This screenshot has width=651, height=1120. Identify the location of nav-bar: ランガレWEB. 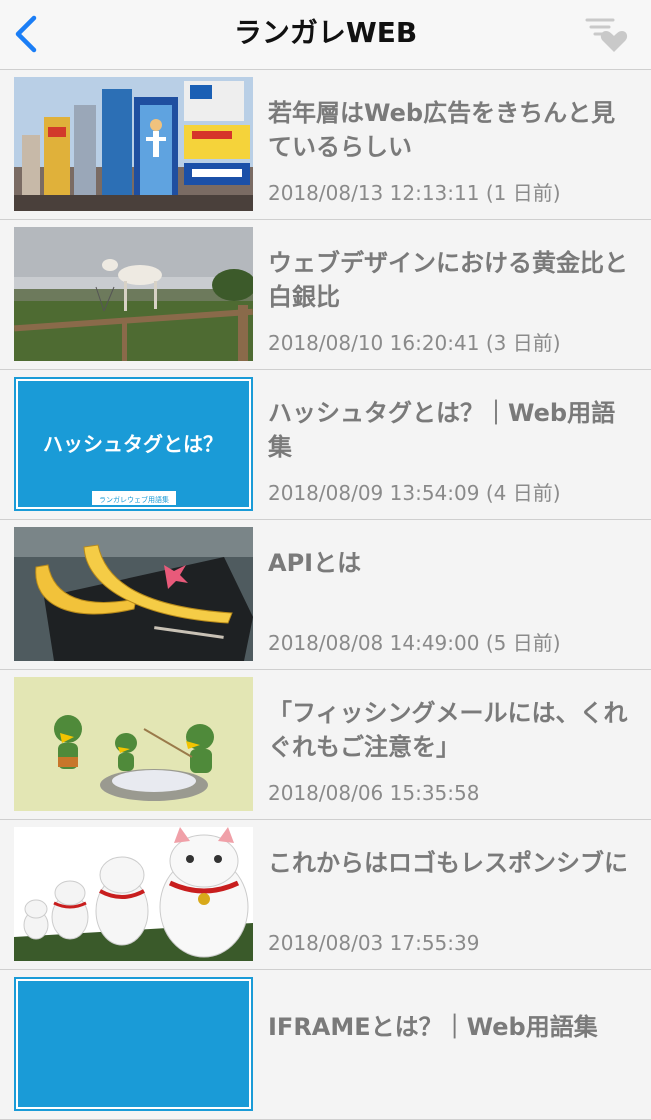
(325, 35).